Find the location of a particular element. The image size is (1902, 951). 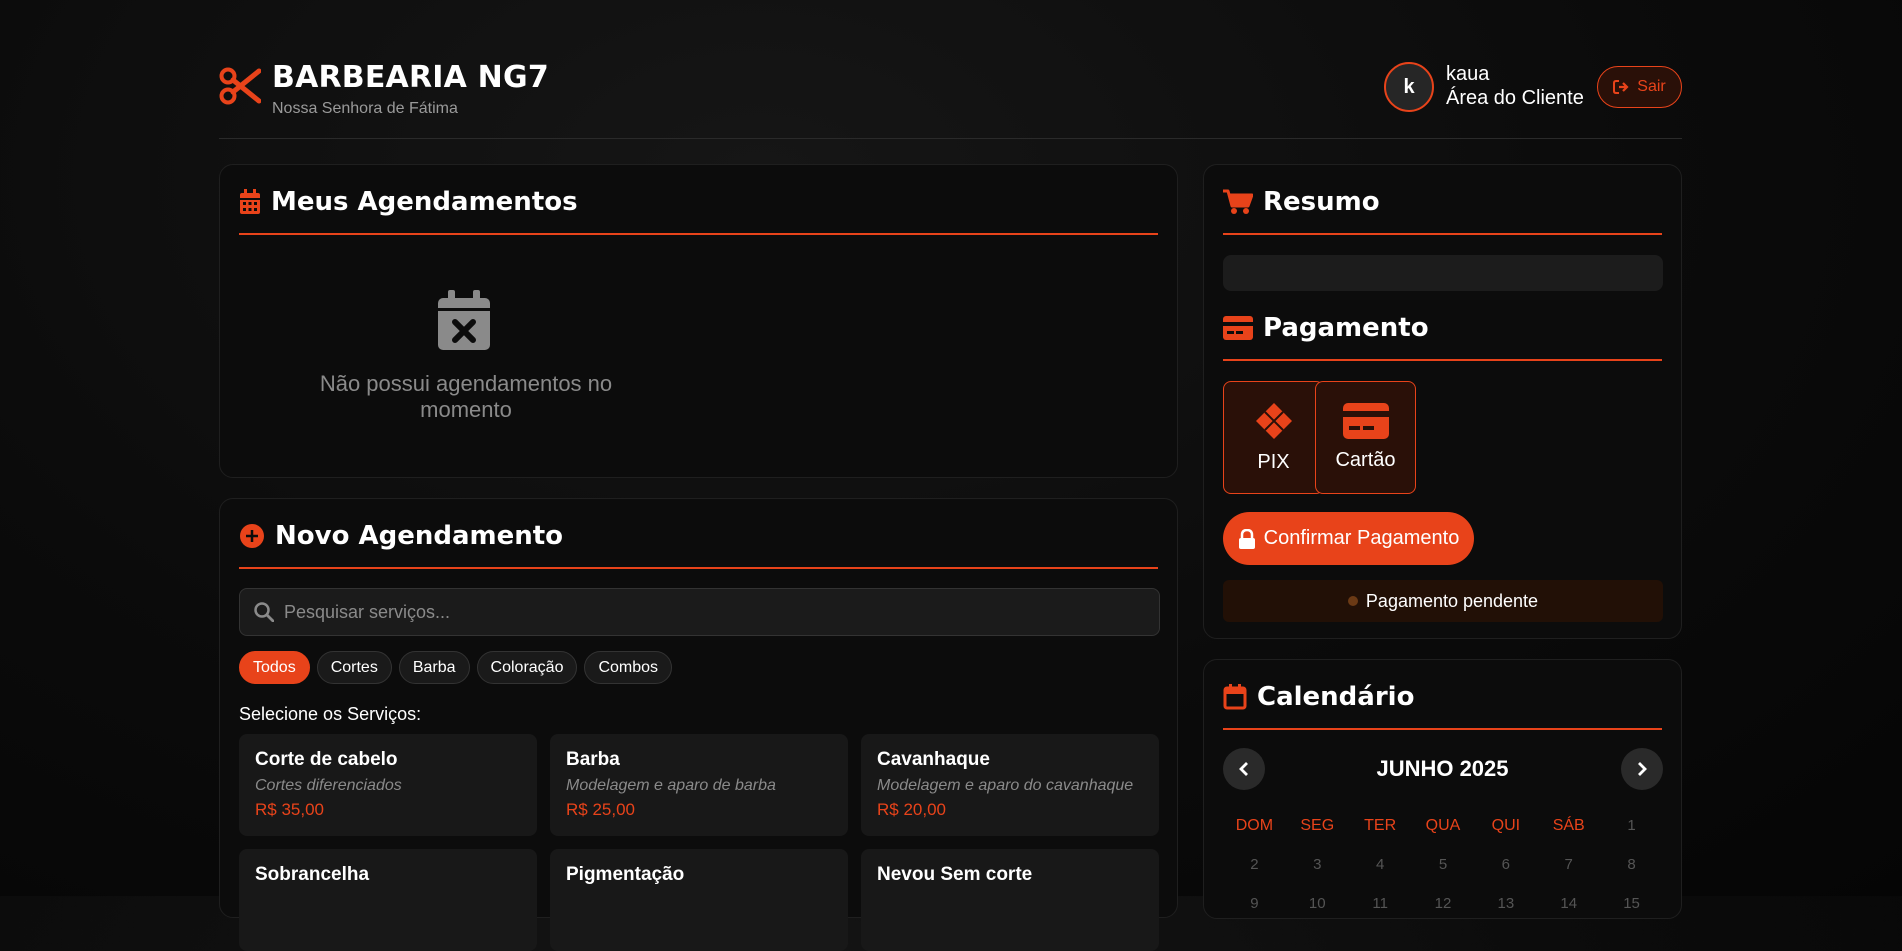

summary-heading: Resumo is located at coordinates (1301, 202).